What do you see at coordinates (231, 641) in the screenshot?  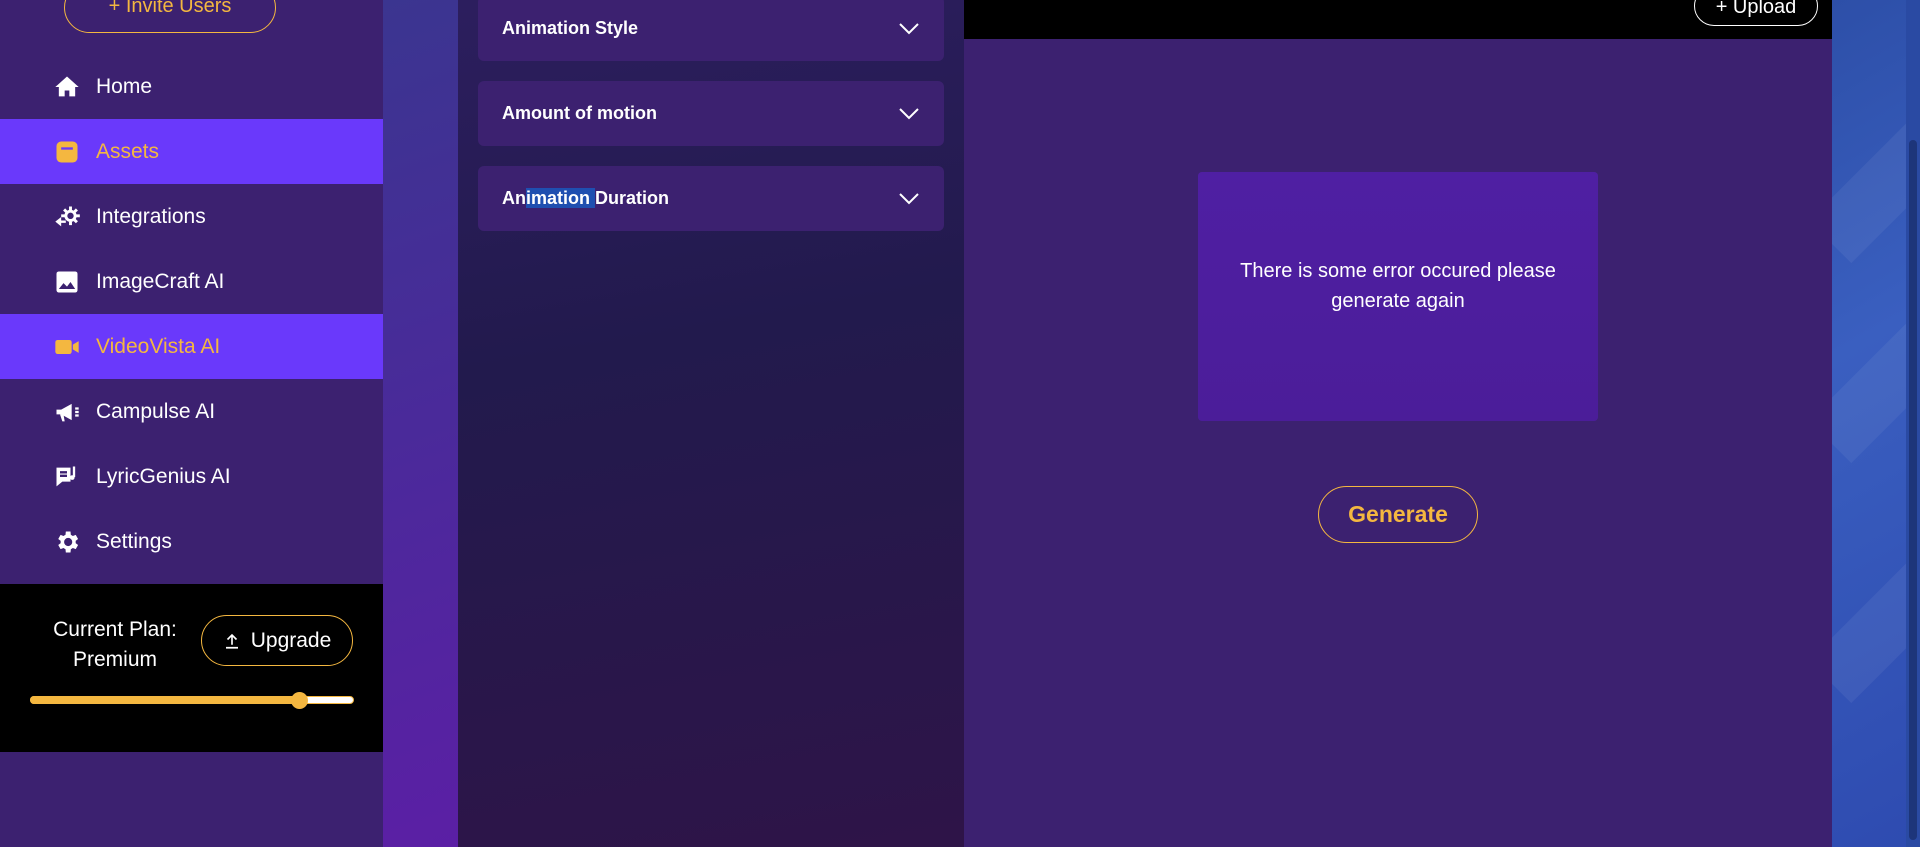 I see `upload-arrow-icon` at bounding box center [231, 641].